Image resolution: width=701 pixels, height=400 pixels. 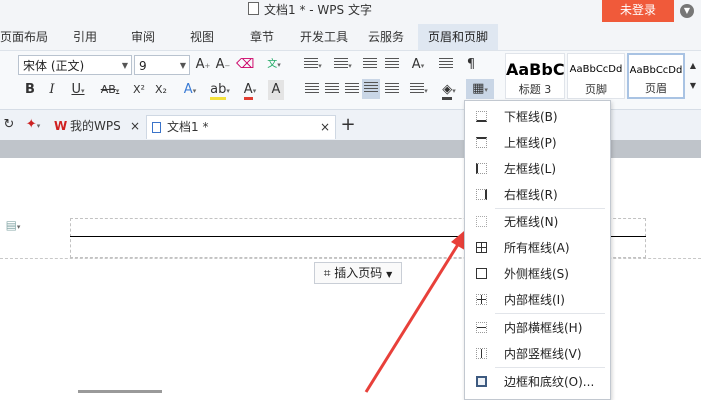 I want to click on menu-item-inside-borders: 内部框线(I), so click(x=538, y=300).